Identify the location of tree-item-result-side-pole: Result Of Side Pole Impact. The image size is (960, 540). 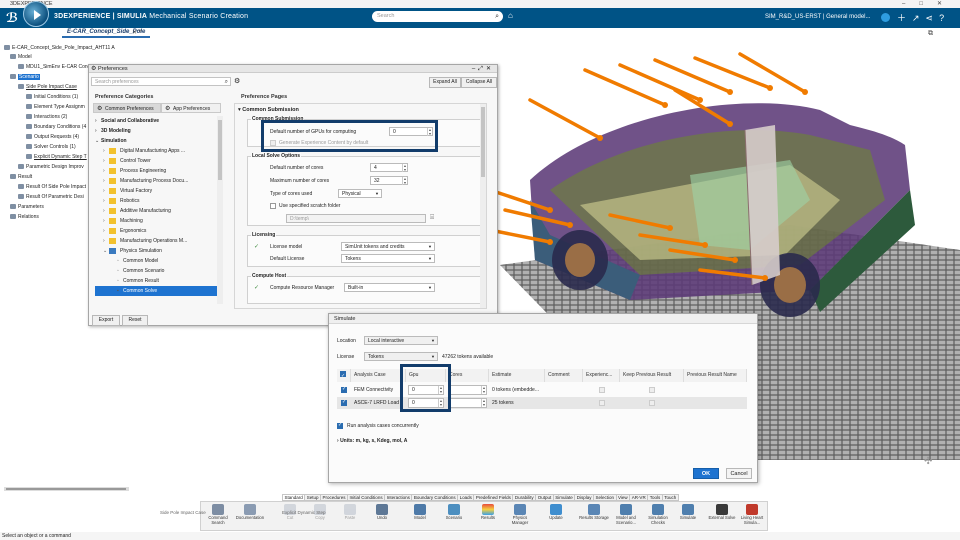
(52, 187).